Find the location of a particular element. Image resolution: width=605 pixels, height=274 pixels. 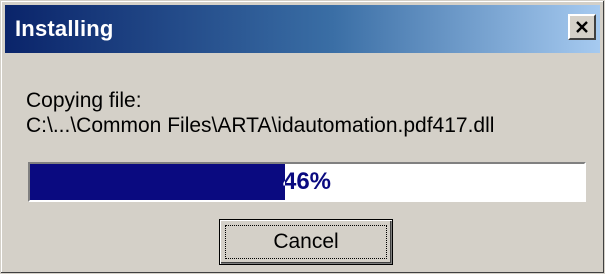

close-button is located at coordinates (582, 27).